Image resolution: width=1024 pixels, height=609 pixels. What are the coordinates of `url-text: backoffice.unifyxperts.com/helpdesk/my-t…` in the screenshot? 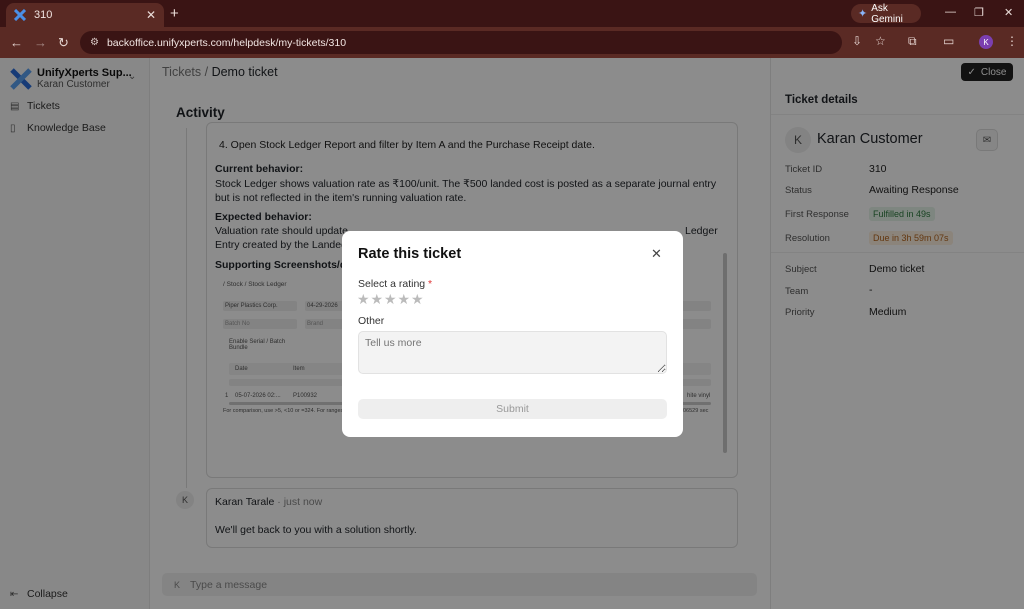 It's located at (226, 42).